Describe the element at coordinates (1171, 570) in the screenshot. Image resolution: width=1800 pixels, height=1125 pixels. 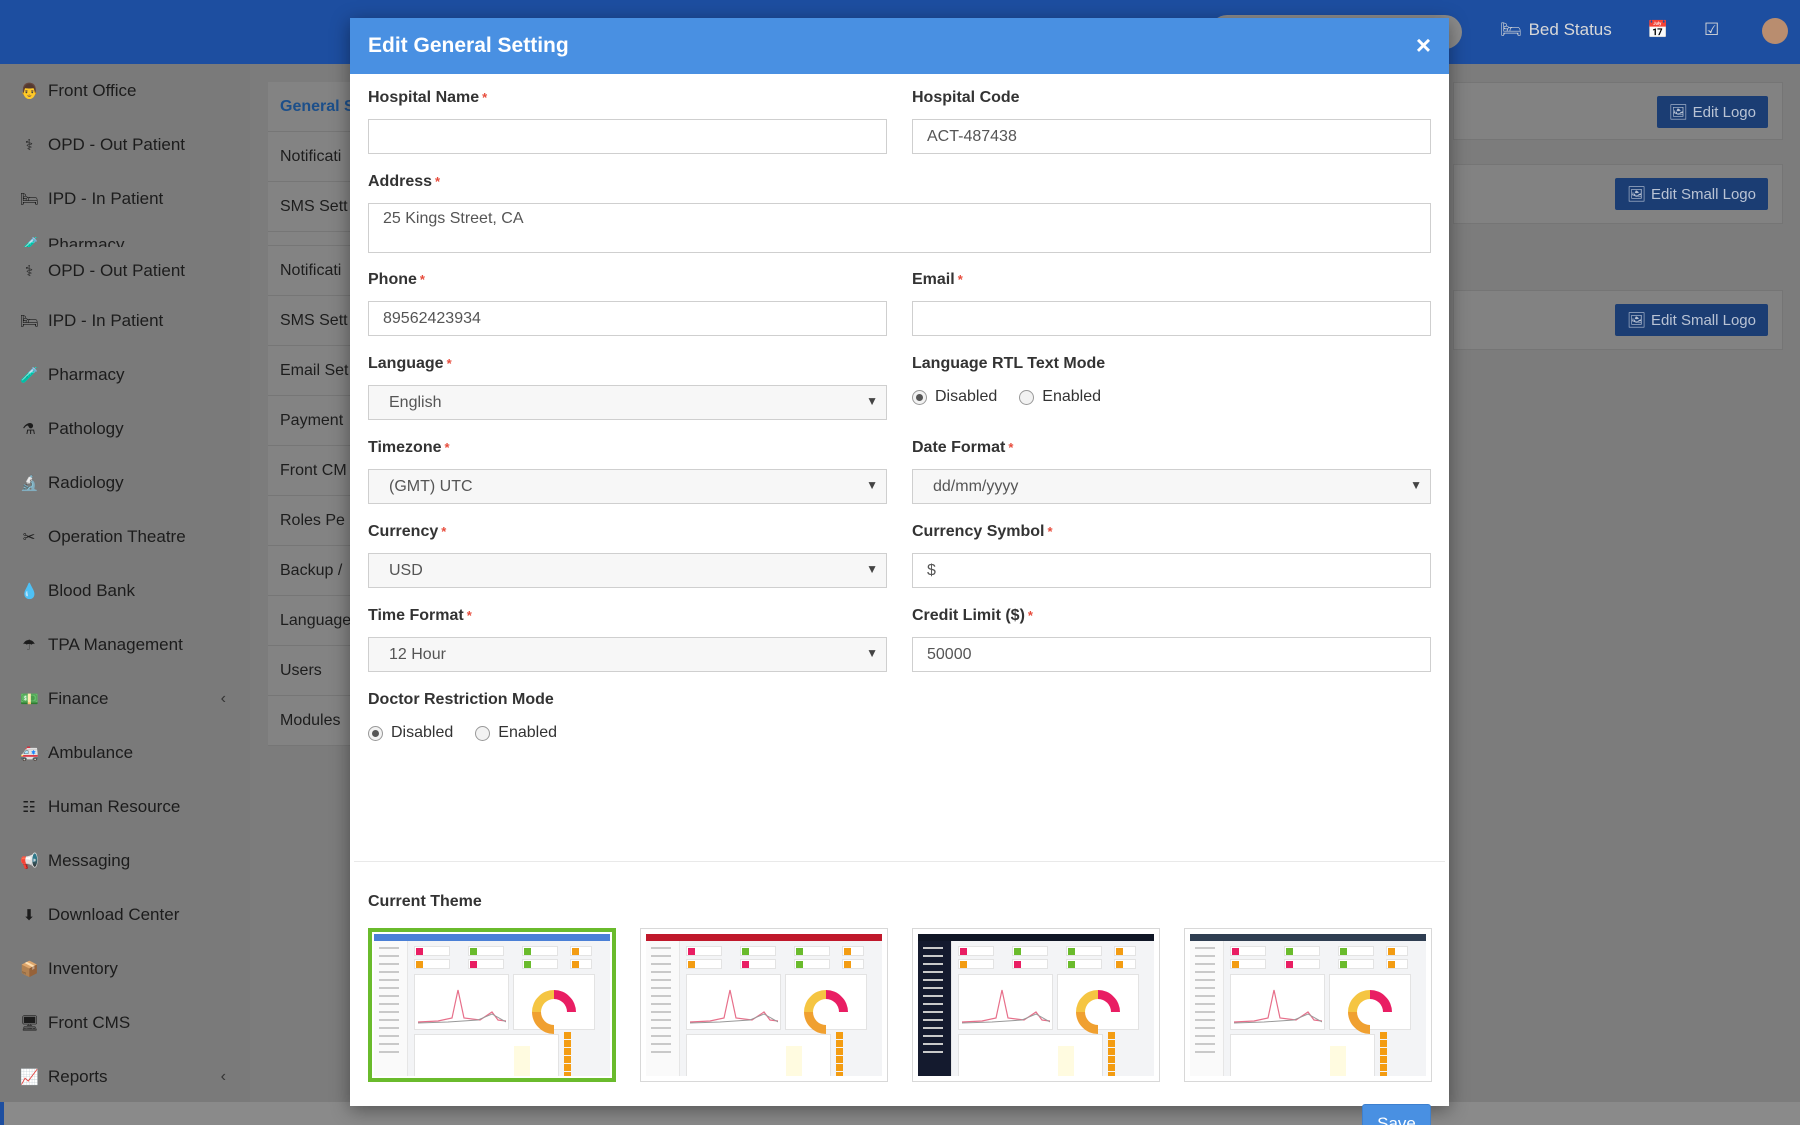
I see `currency-symbol-input: $` at that location.